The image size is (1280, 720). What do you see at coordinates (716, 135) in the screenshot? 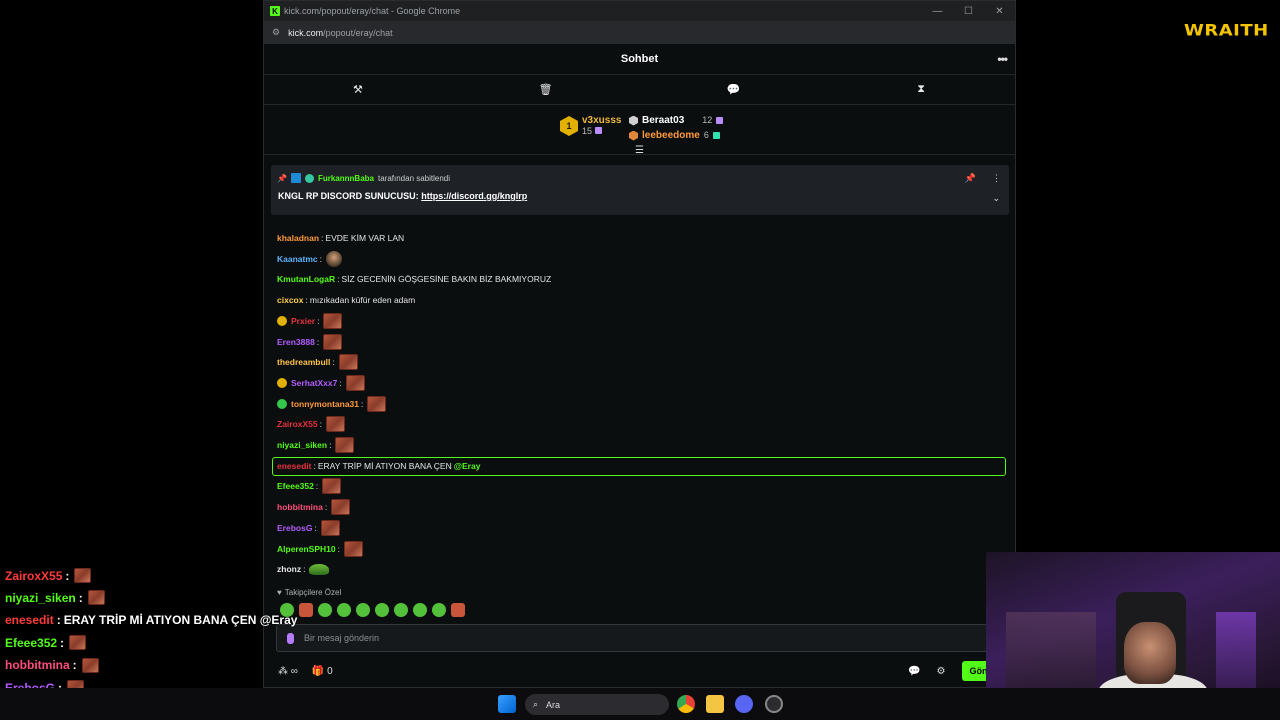
I see `gift-icon` at bounding box center [716, 135].